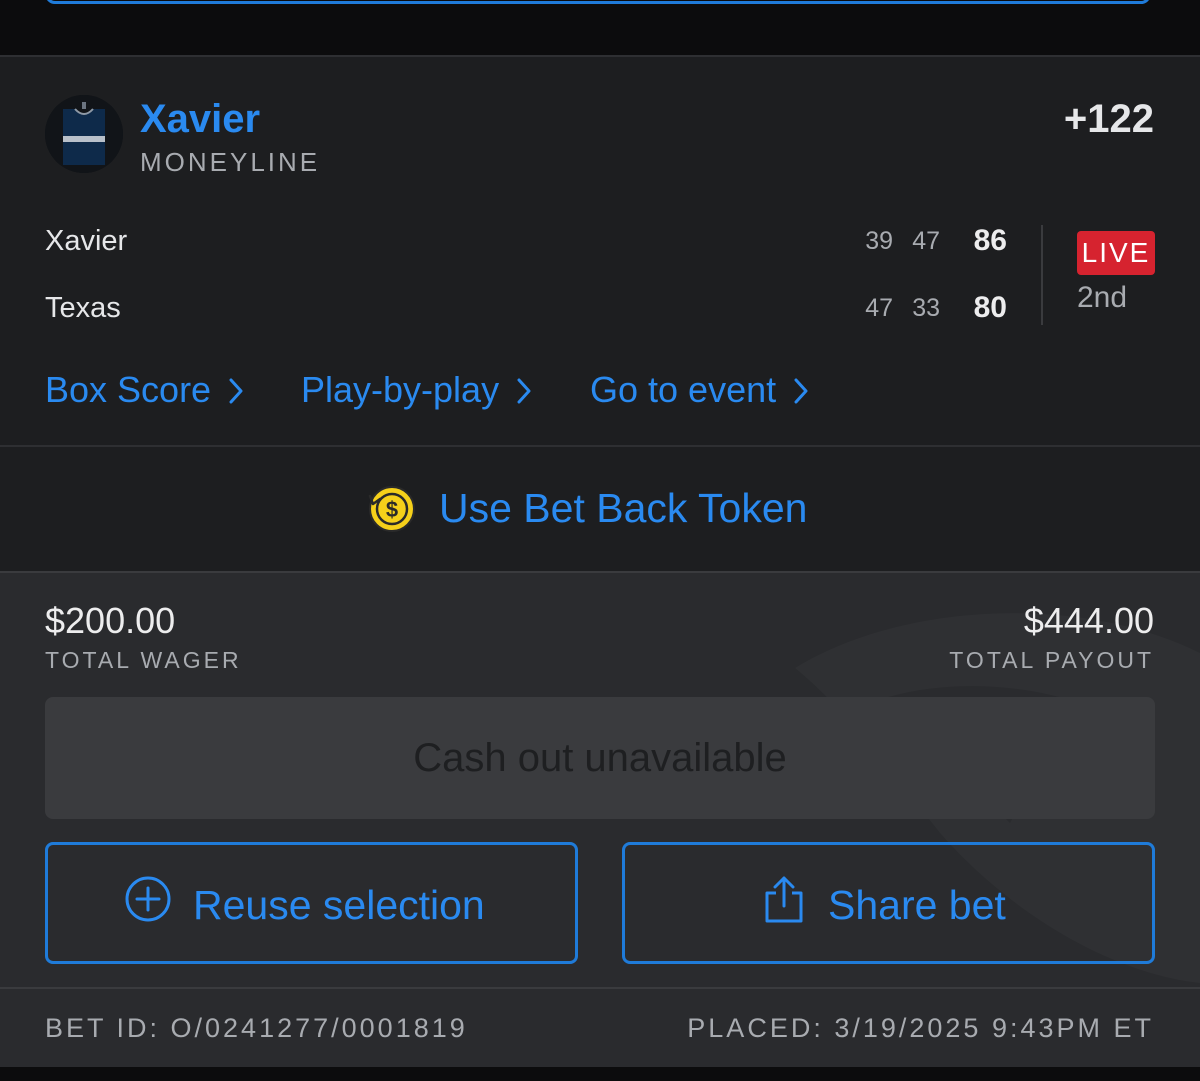 Image resolution: width=1200 pixels, height=1081 pixels. Describe the element at coordinates (990, 307) in the screenshot. I see `score-total: 80` at that location.